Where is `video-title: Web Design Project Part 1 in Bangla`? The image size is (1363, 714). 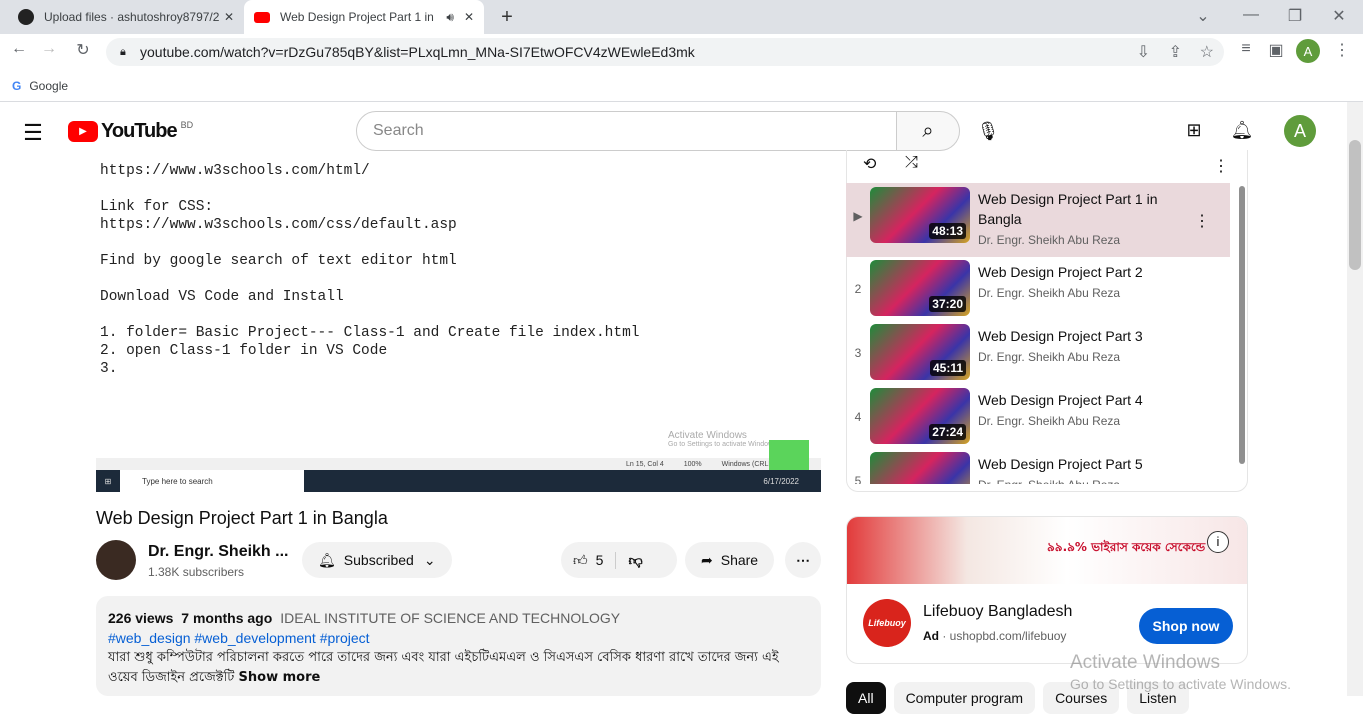
video-title: Web Design Project Part 1 in Bangla is located at coordinates (242, 518).